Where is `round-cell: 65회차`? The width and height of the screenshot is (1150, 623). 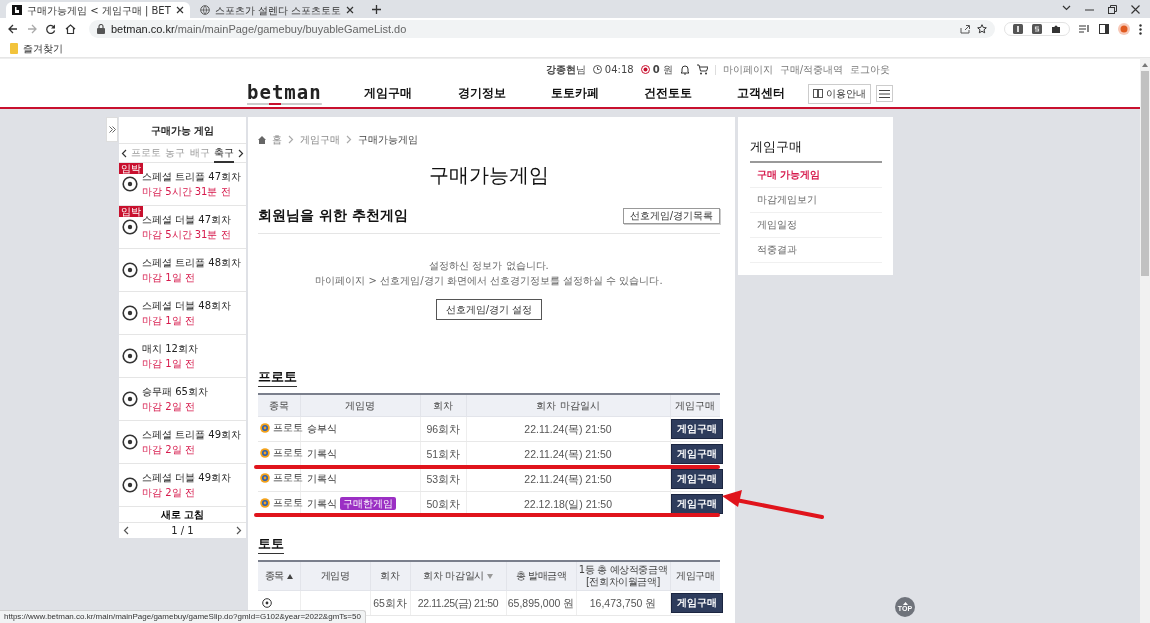
round-cell: 65회차 is located at coordinates (390, 603).